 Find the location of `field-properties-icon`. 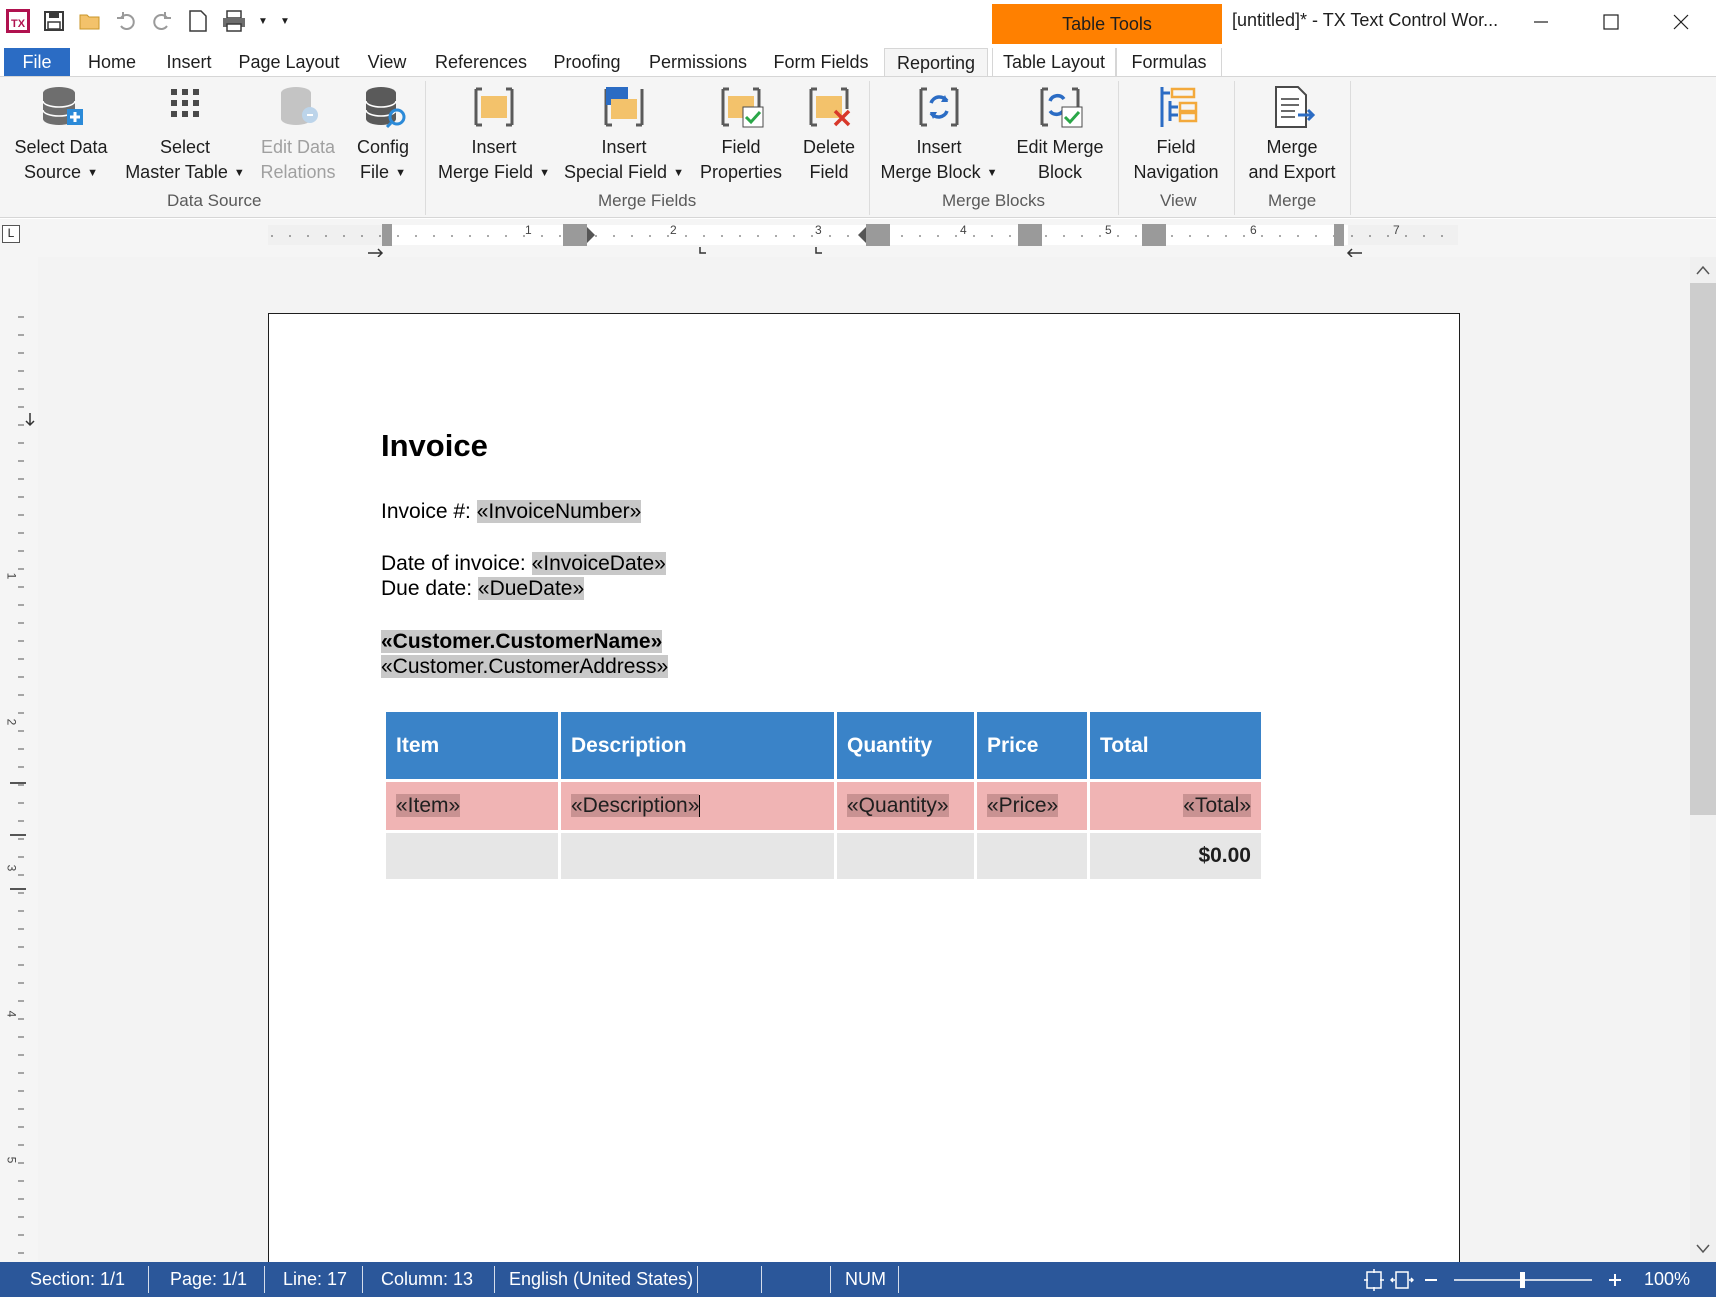

field-properties-icon is located at coordinates (742, 107).